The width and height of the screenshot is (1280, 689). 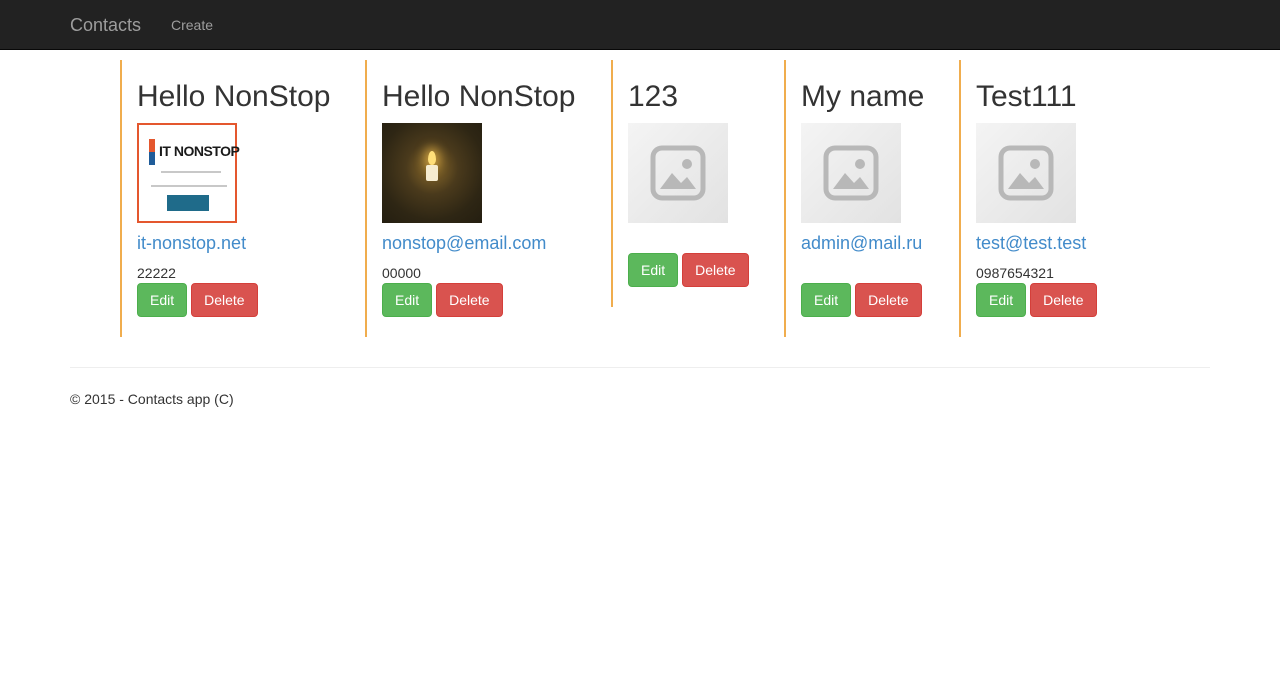 I want to click on contact-phone, so click(x=862, y=273).